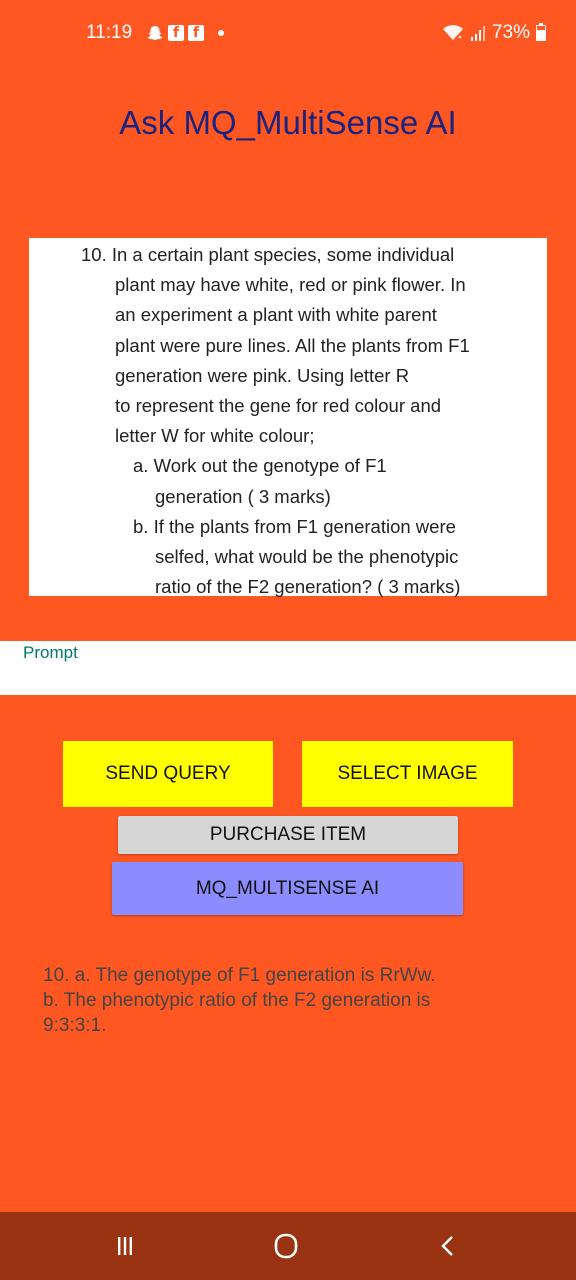 This screenshot has width=576, height=1280. I want to click on question-line: selfed, what would be the phenotypic, so click(307, 557).